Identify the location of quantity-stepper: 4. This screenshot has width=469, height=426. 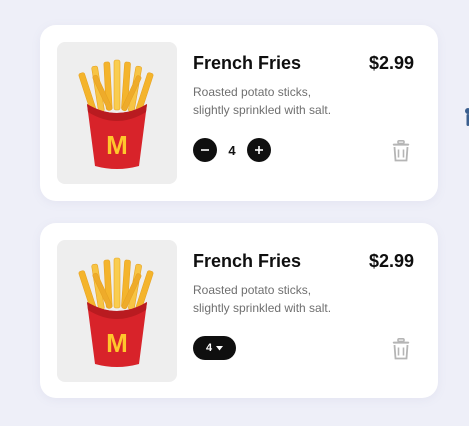
(232, 150).